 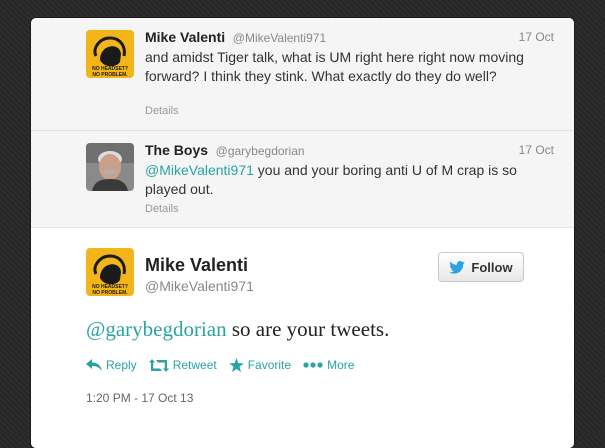 I want to click on main-author-handle: @MikeValenti971, so click(x=199, y=286).